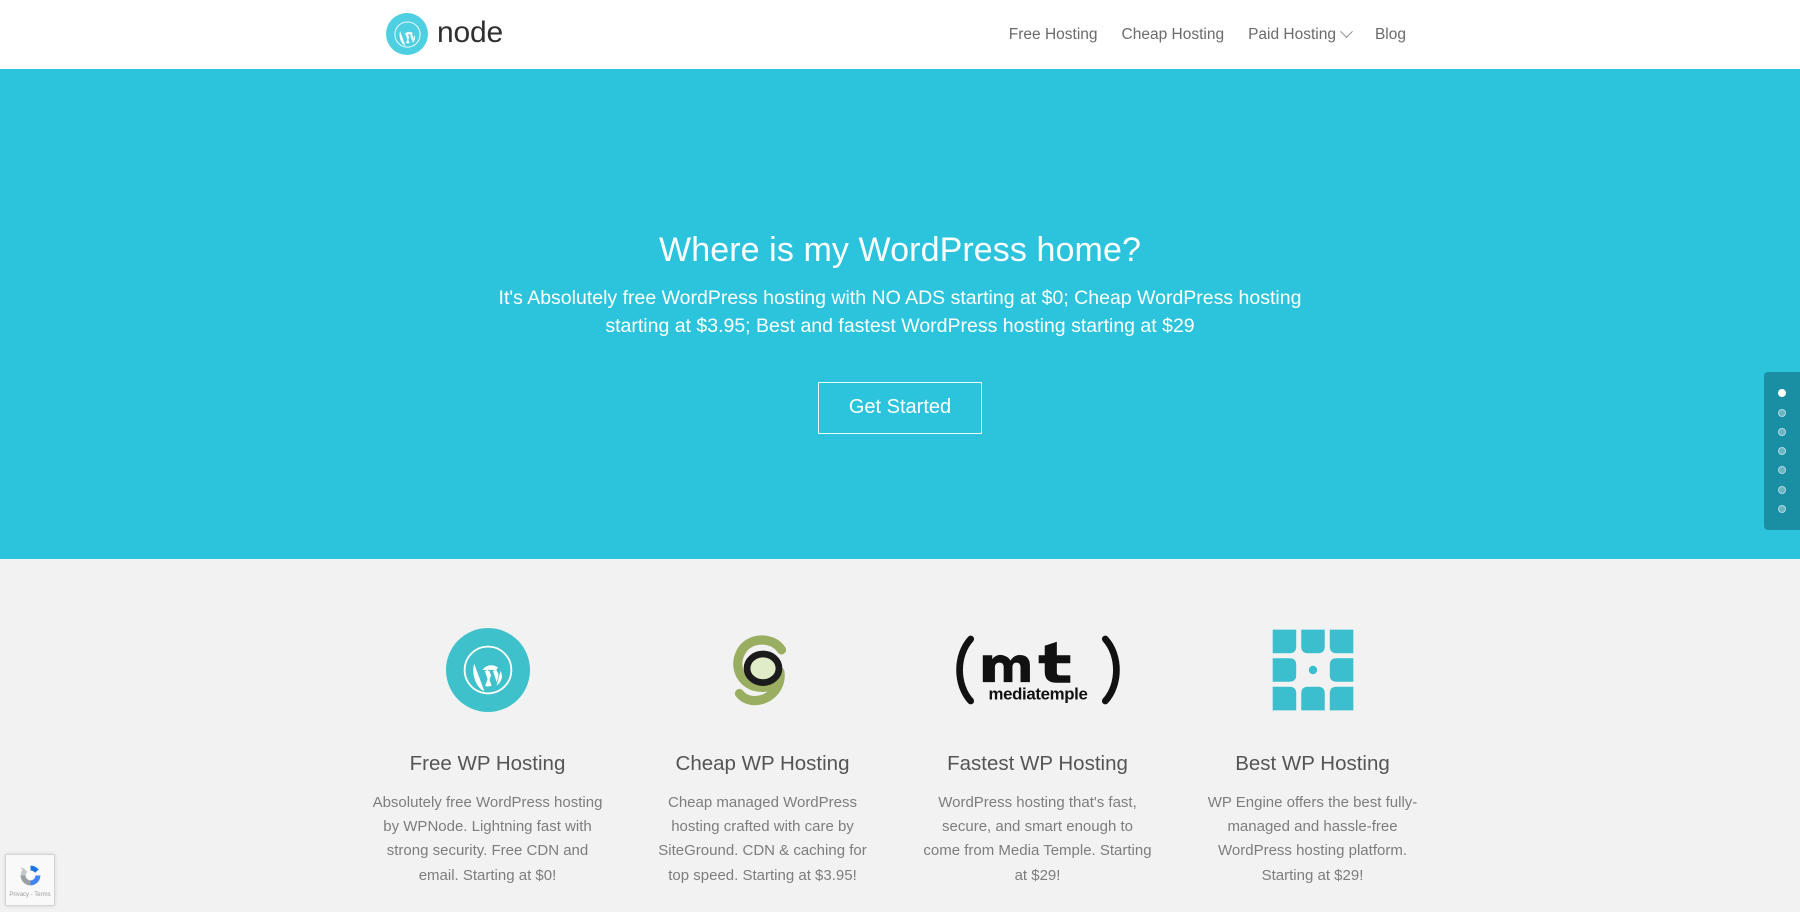 The width and height of the screenshot is (1800, 912). I want to click on wordpress-circle-logo-icon, so click(487, 670).